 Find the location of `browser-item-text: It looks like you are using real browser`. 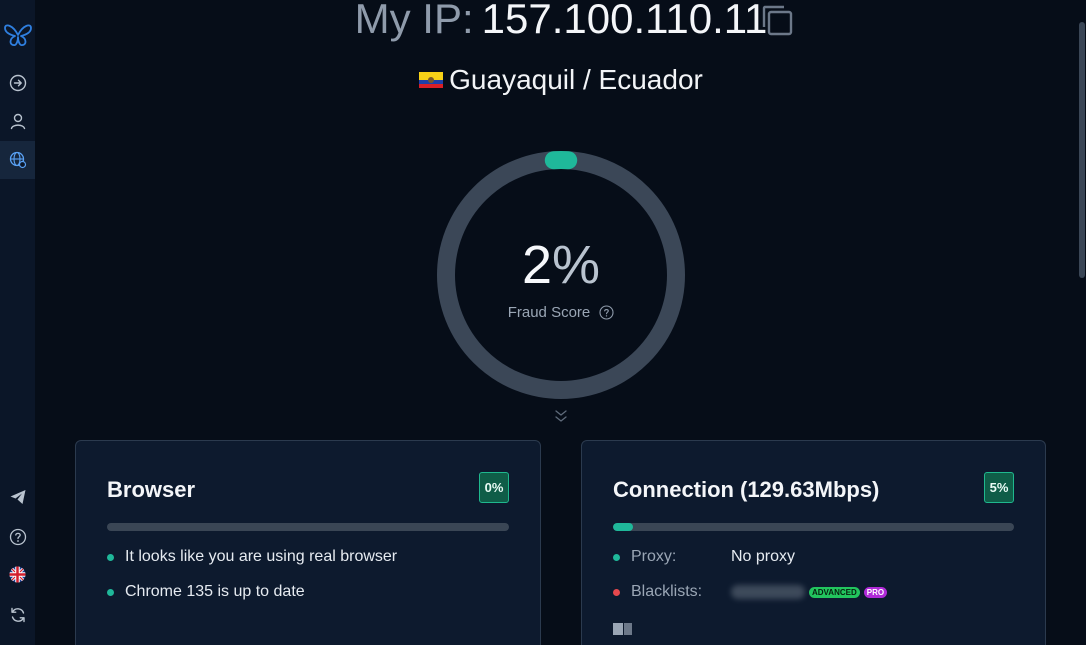

browser-item-text: It looks like you are using real browser is located at coordinates (261, 556).